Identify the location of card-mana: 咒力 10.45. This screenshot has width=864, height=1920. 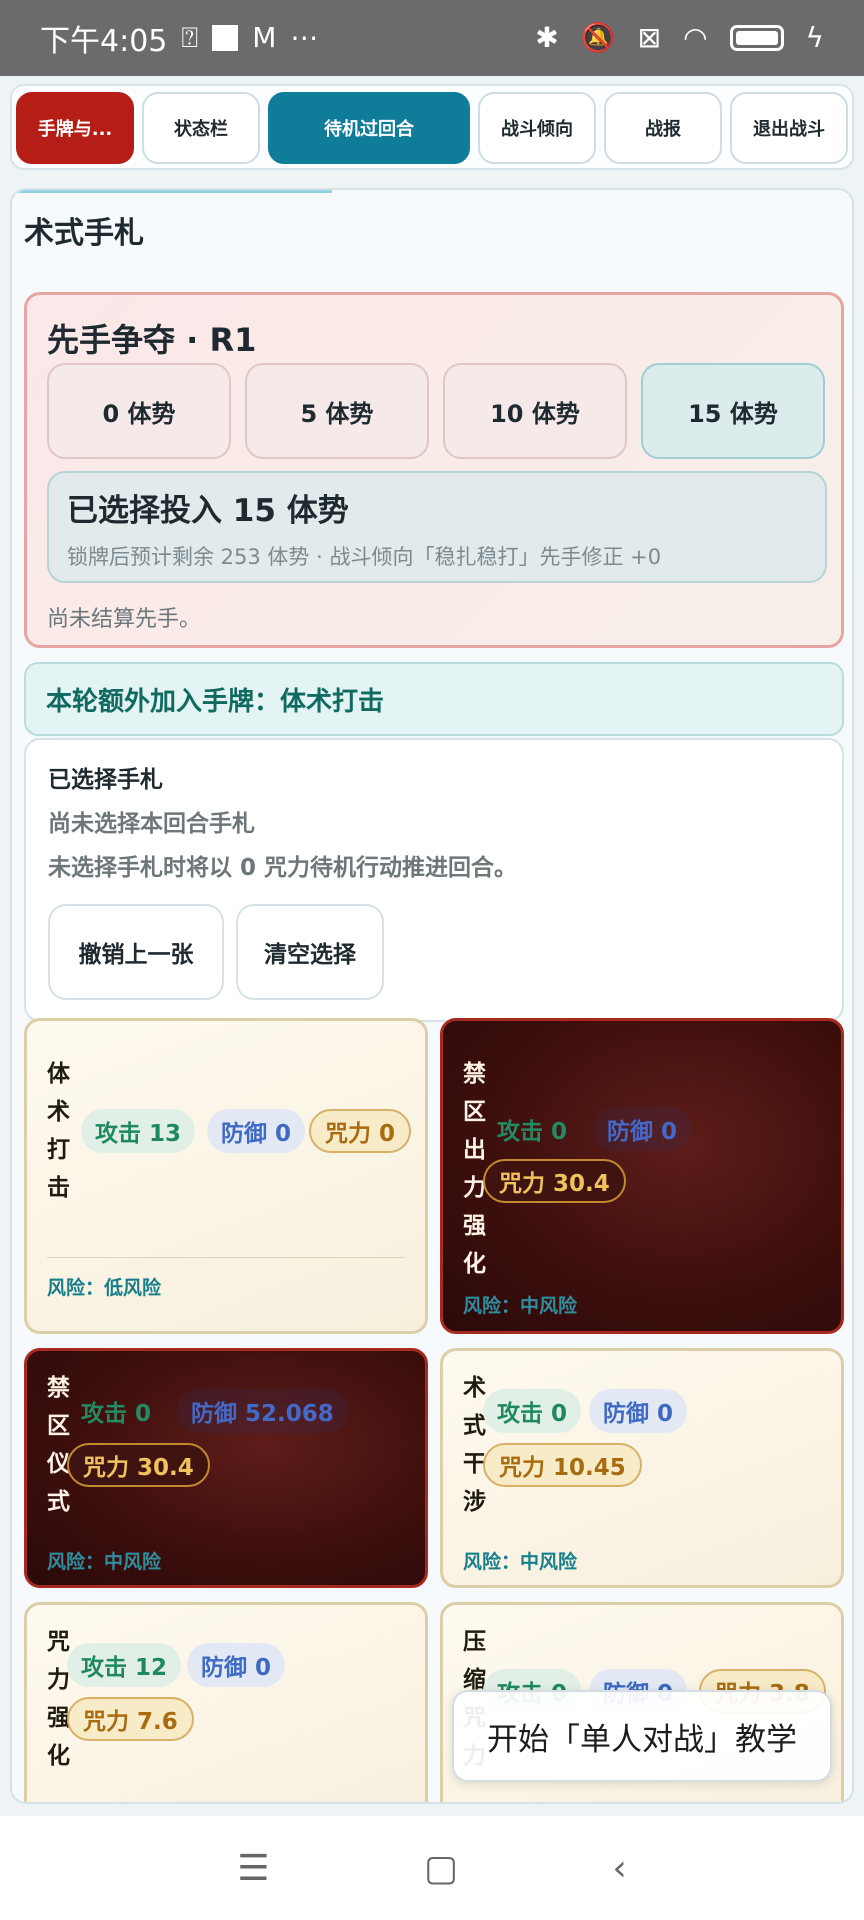
(562, 1465).